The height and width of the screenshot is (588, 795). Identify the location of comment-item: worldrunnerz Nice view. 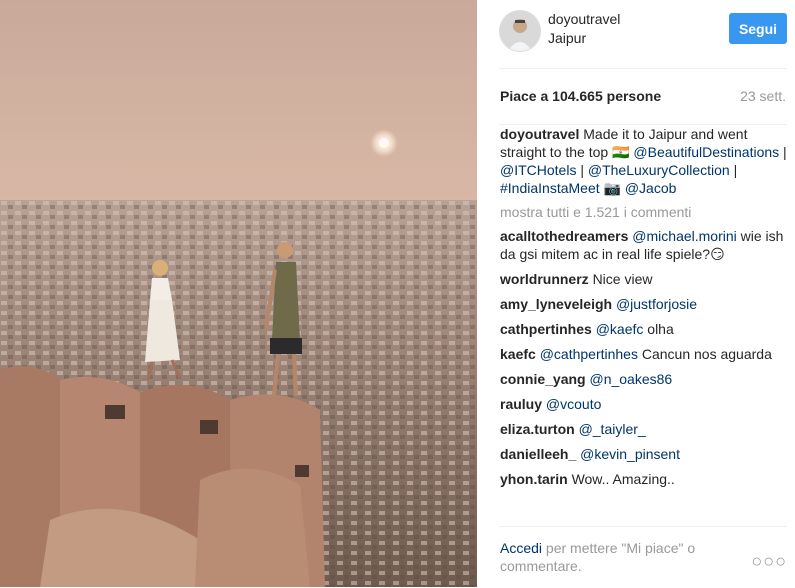
(643, 279).